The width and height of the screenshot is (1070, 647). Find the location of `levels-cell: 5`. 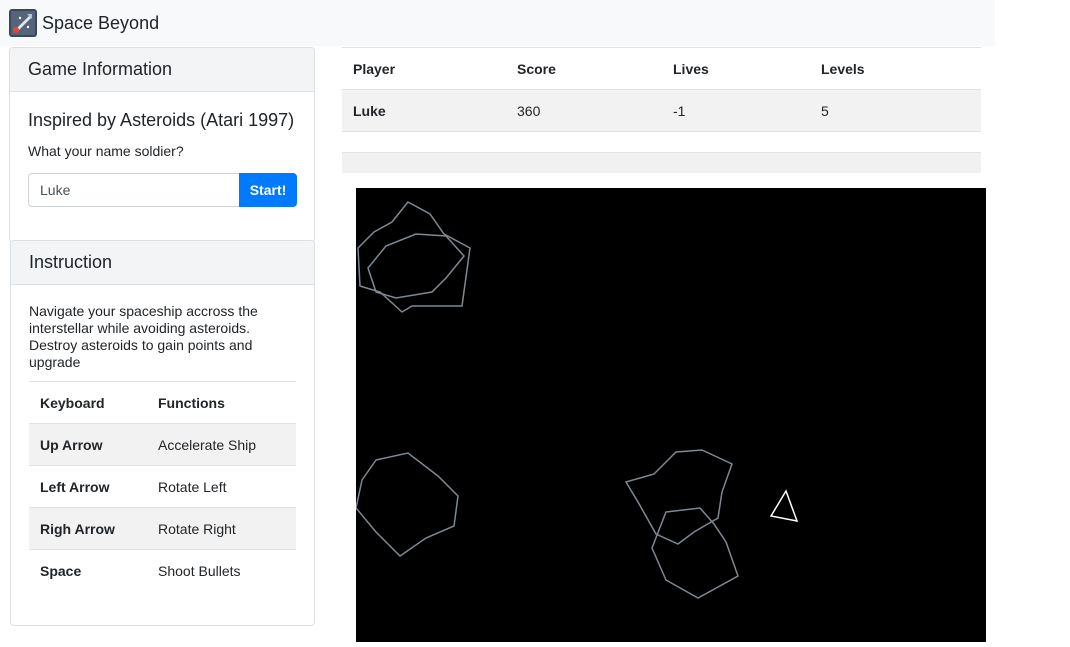

levels-cell: 5 is located at coordinates (895, 110).